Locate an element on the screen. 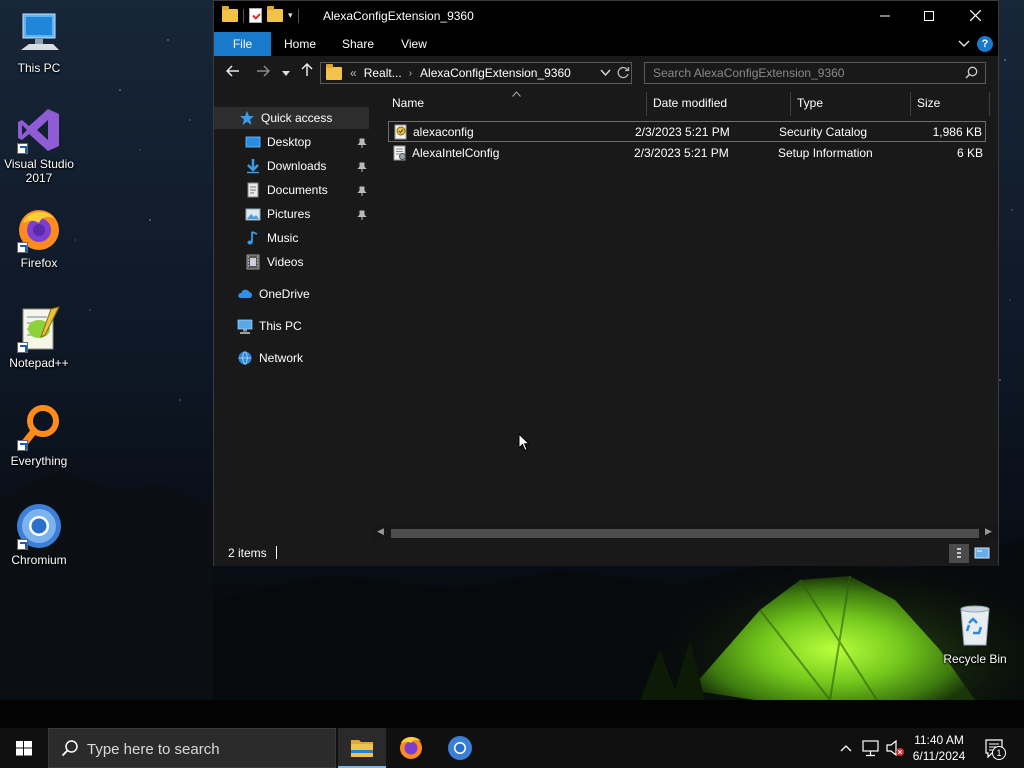 This screenshot has width=1024, height=768. details-view-button is located at coordinates (959, 553).